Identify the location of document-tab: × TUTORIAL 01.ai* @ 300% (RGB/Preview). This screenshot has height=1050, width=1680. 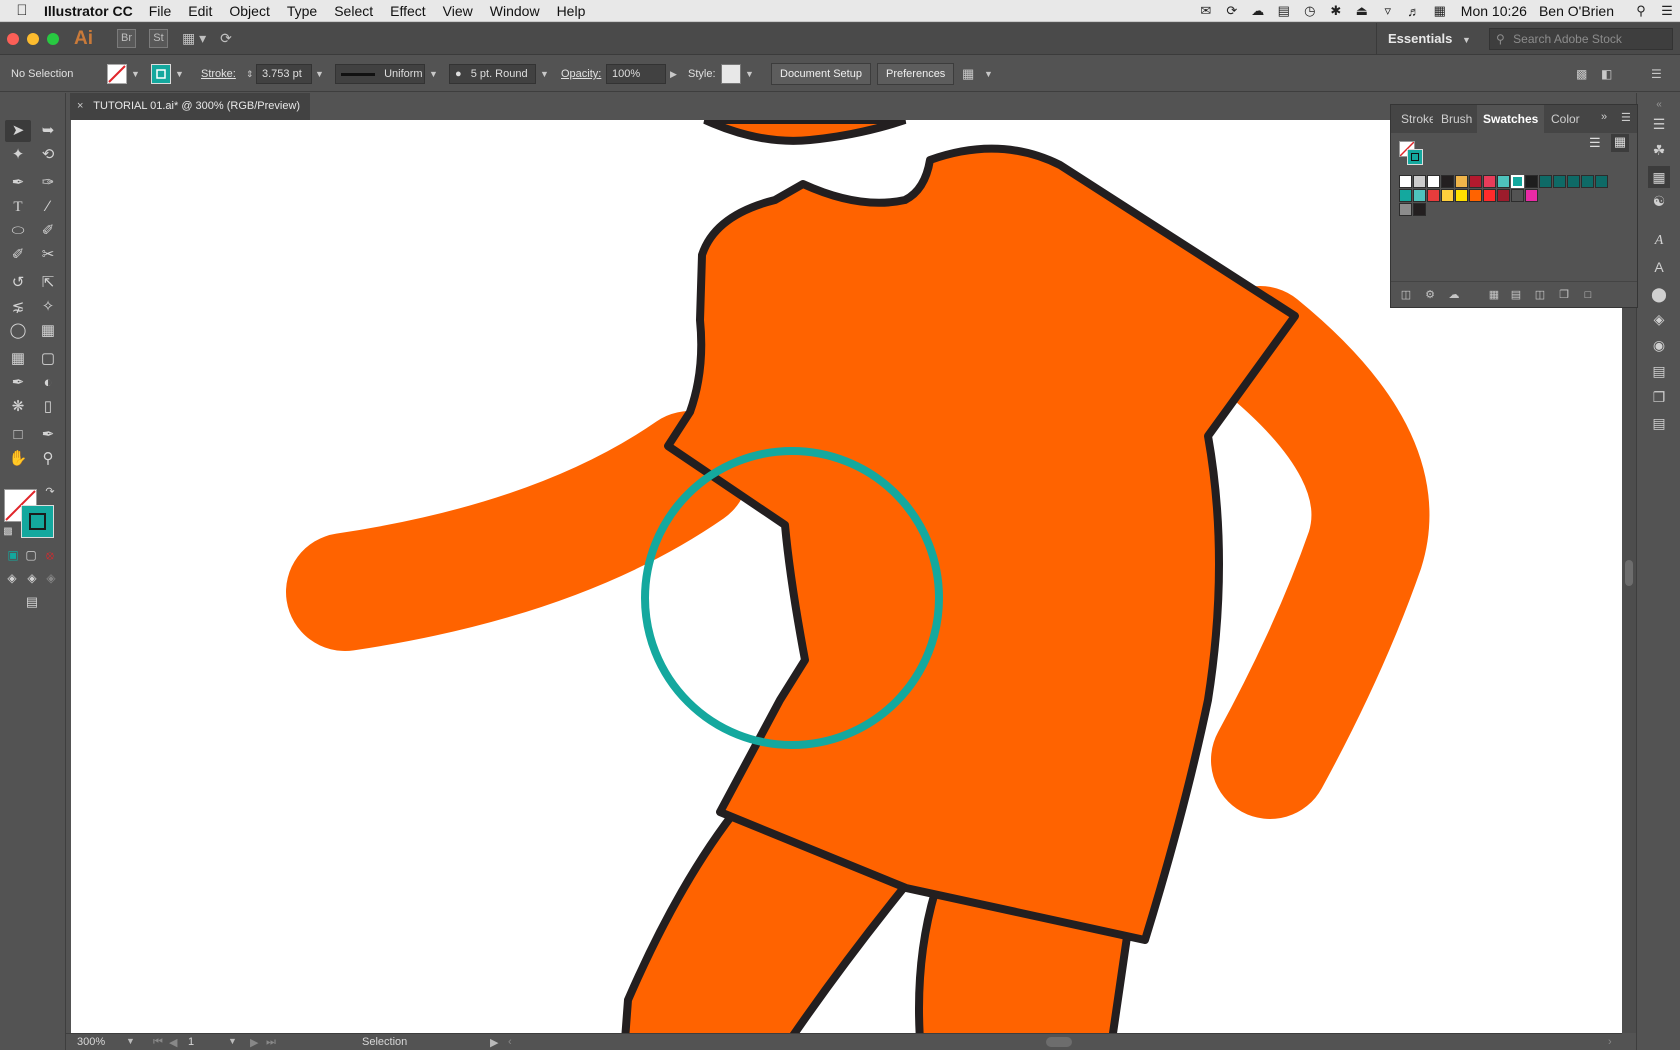
(190, 106).